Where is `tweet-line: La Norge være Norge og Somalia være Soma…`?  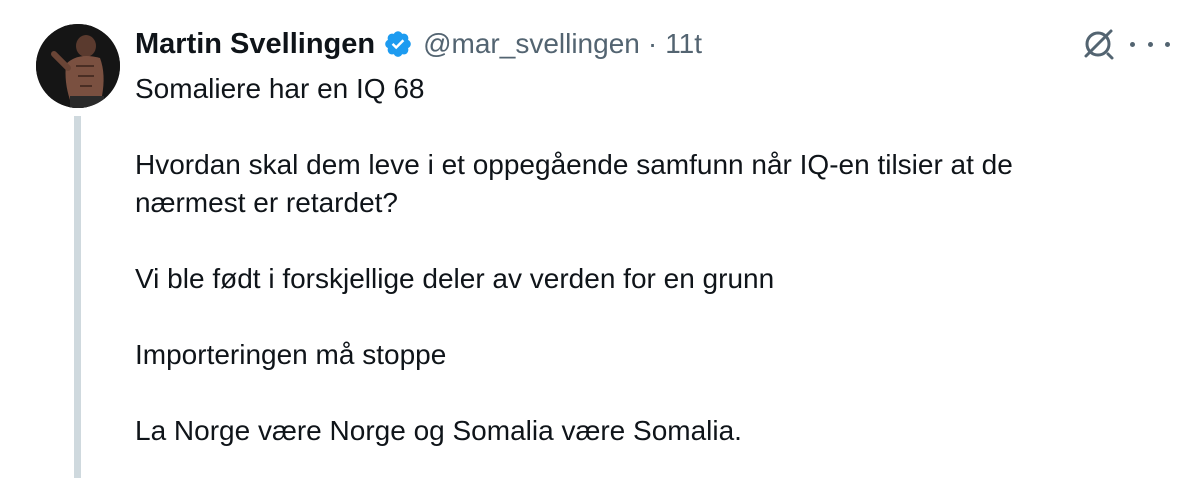
tweet-line: La Norge være Norge og Somalia være Soma… is located at coordinates (438, 430).